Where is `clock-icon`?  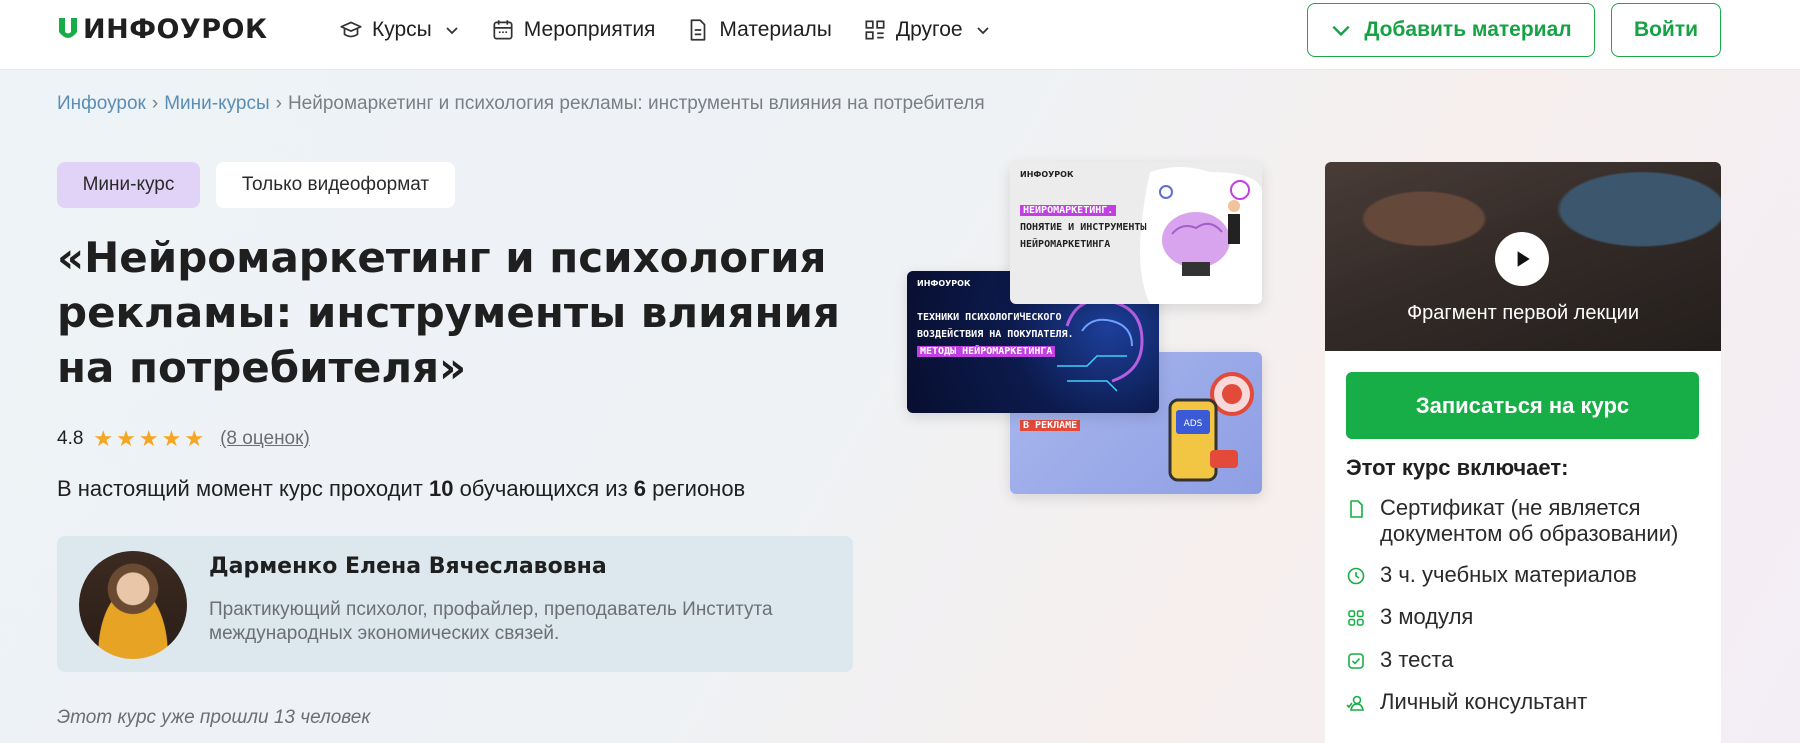 clock-icon is located at coordinates (1356, 576).